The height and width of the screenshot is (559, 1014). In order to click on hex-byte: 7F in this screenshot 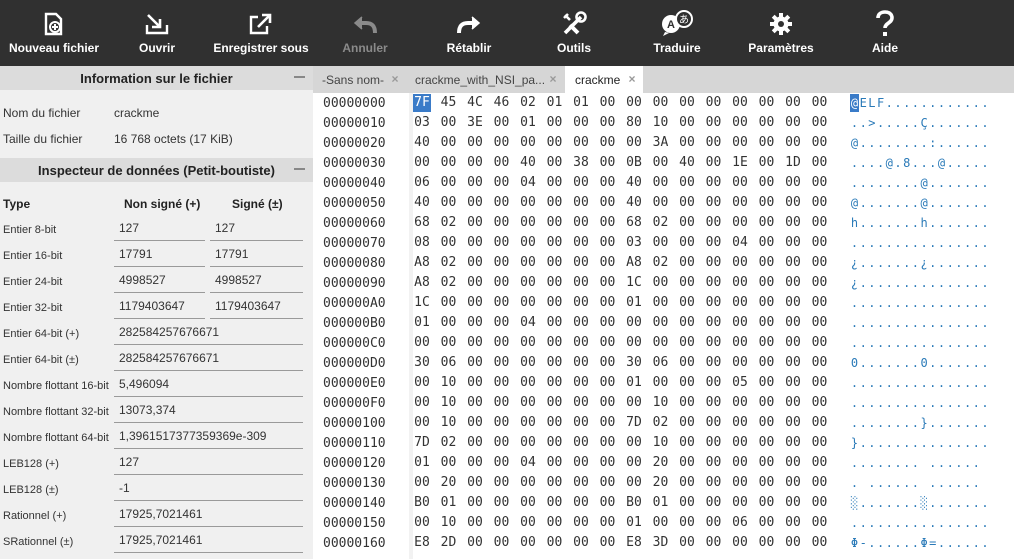, I will do `click(422, 103)`.